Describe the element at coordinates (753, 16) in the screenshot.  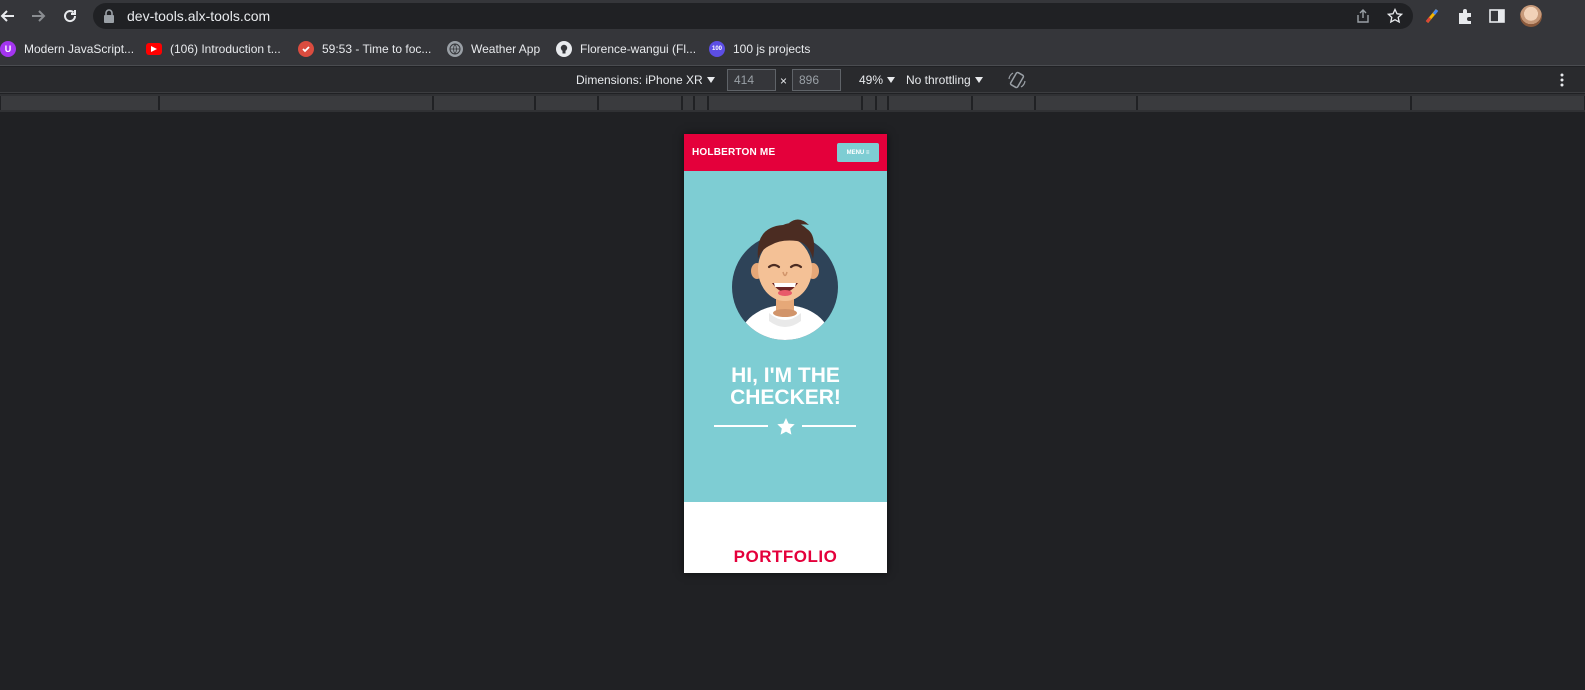
I see `address-bar: dev-tools.alx-tools.com` at that location.